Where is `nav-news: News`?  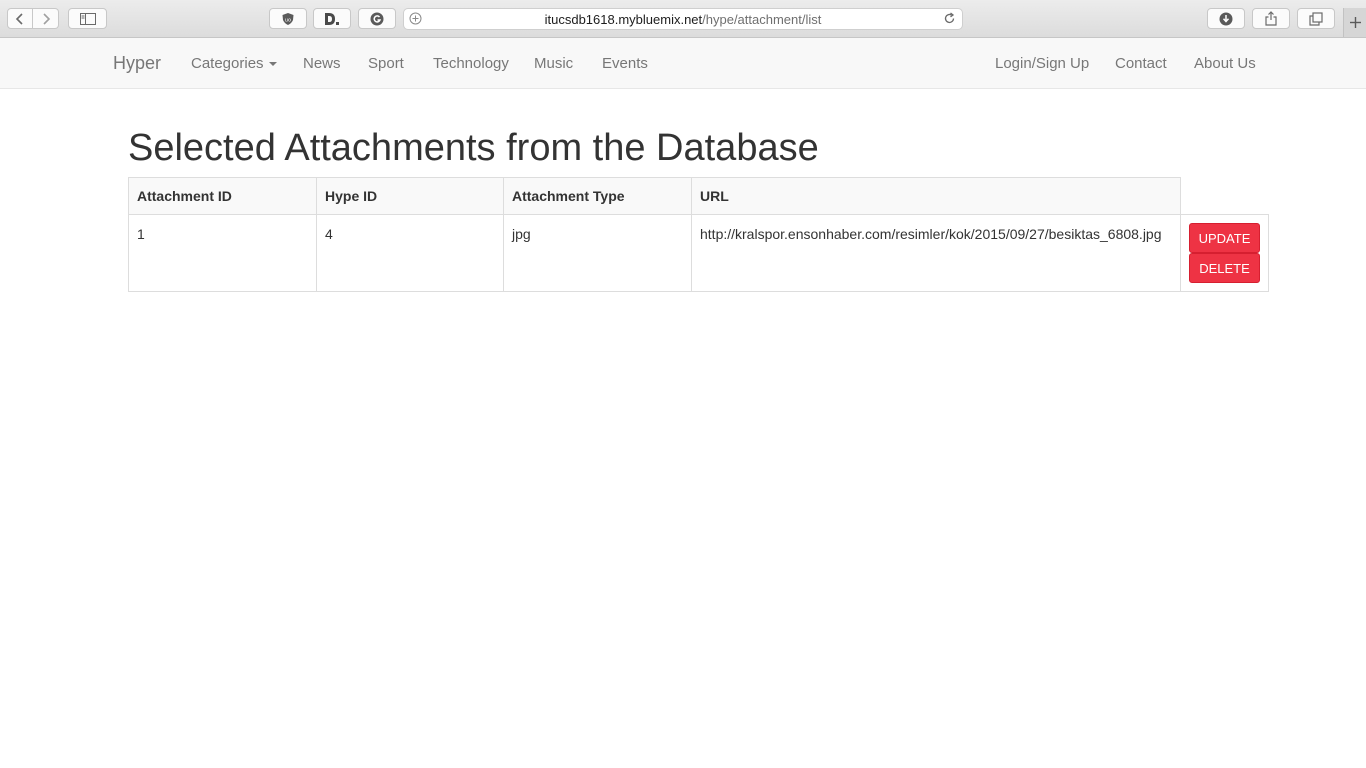
nav-news: News is located at coordinates (322, 63).